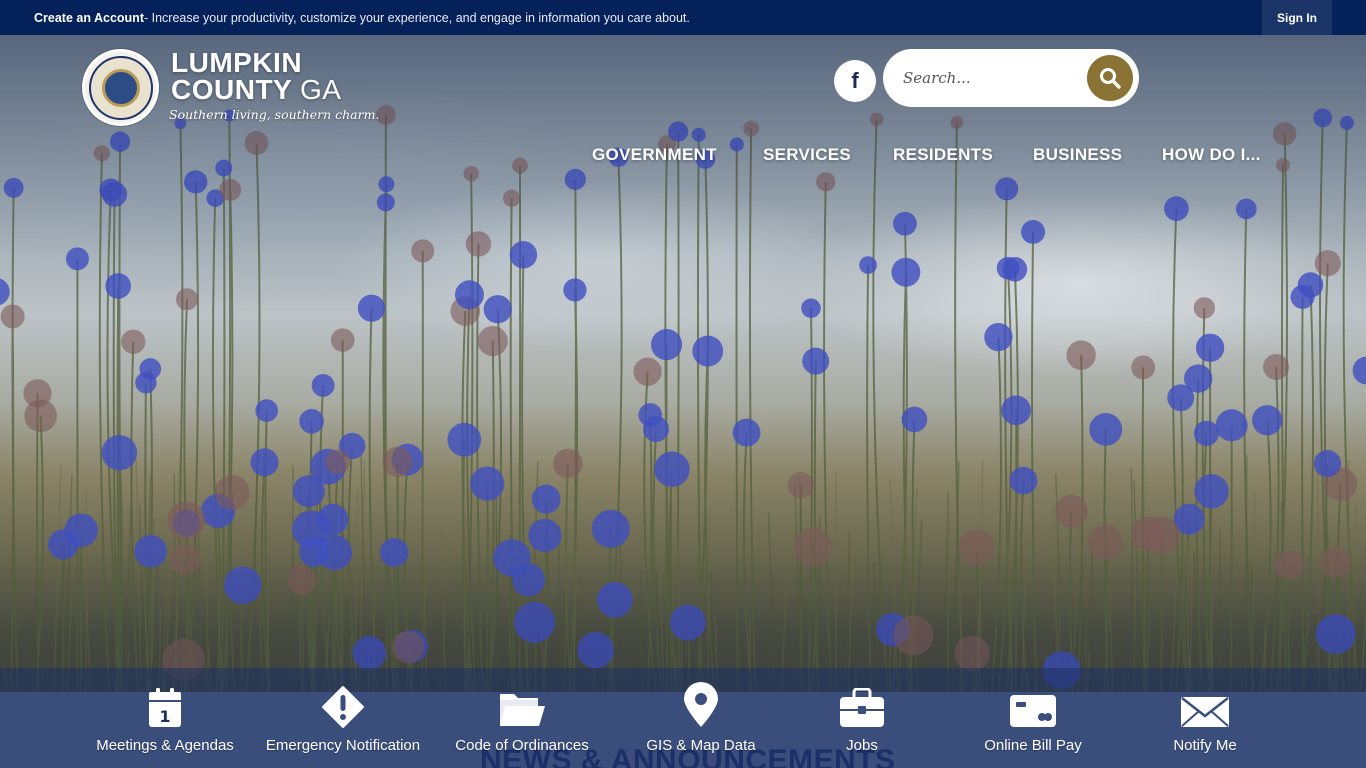  I want to click on search-icon, so click(1110, 78).